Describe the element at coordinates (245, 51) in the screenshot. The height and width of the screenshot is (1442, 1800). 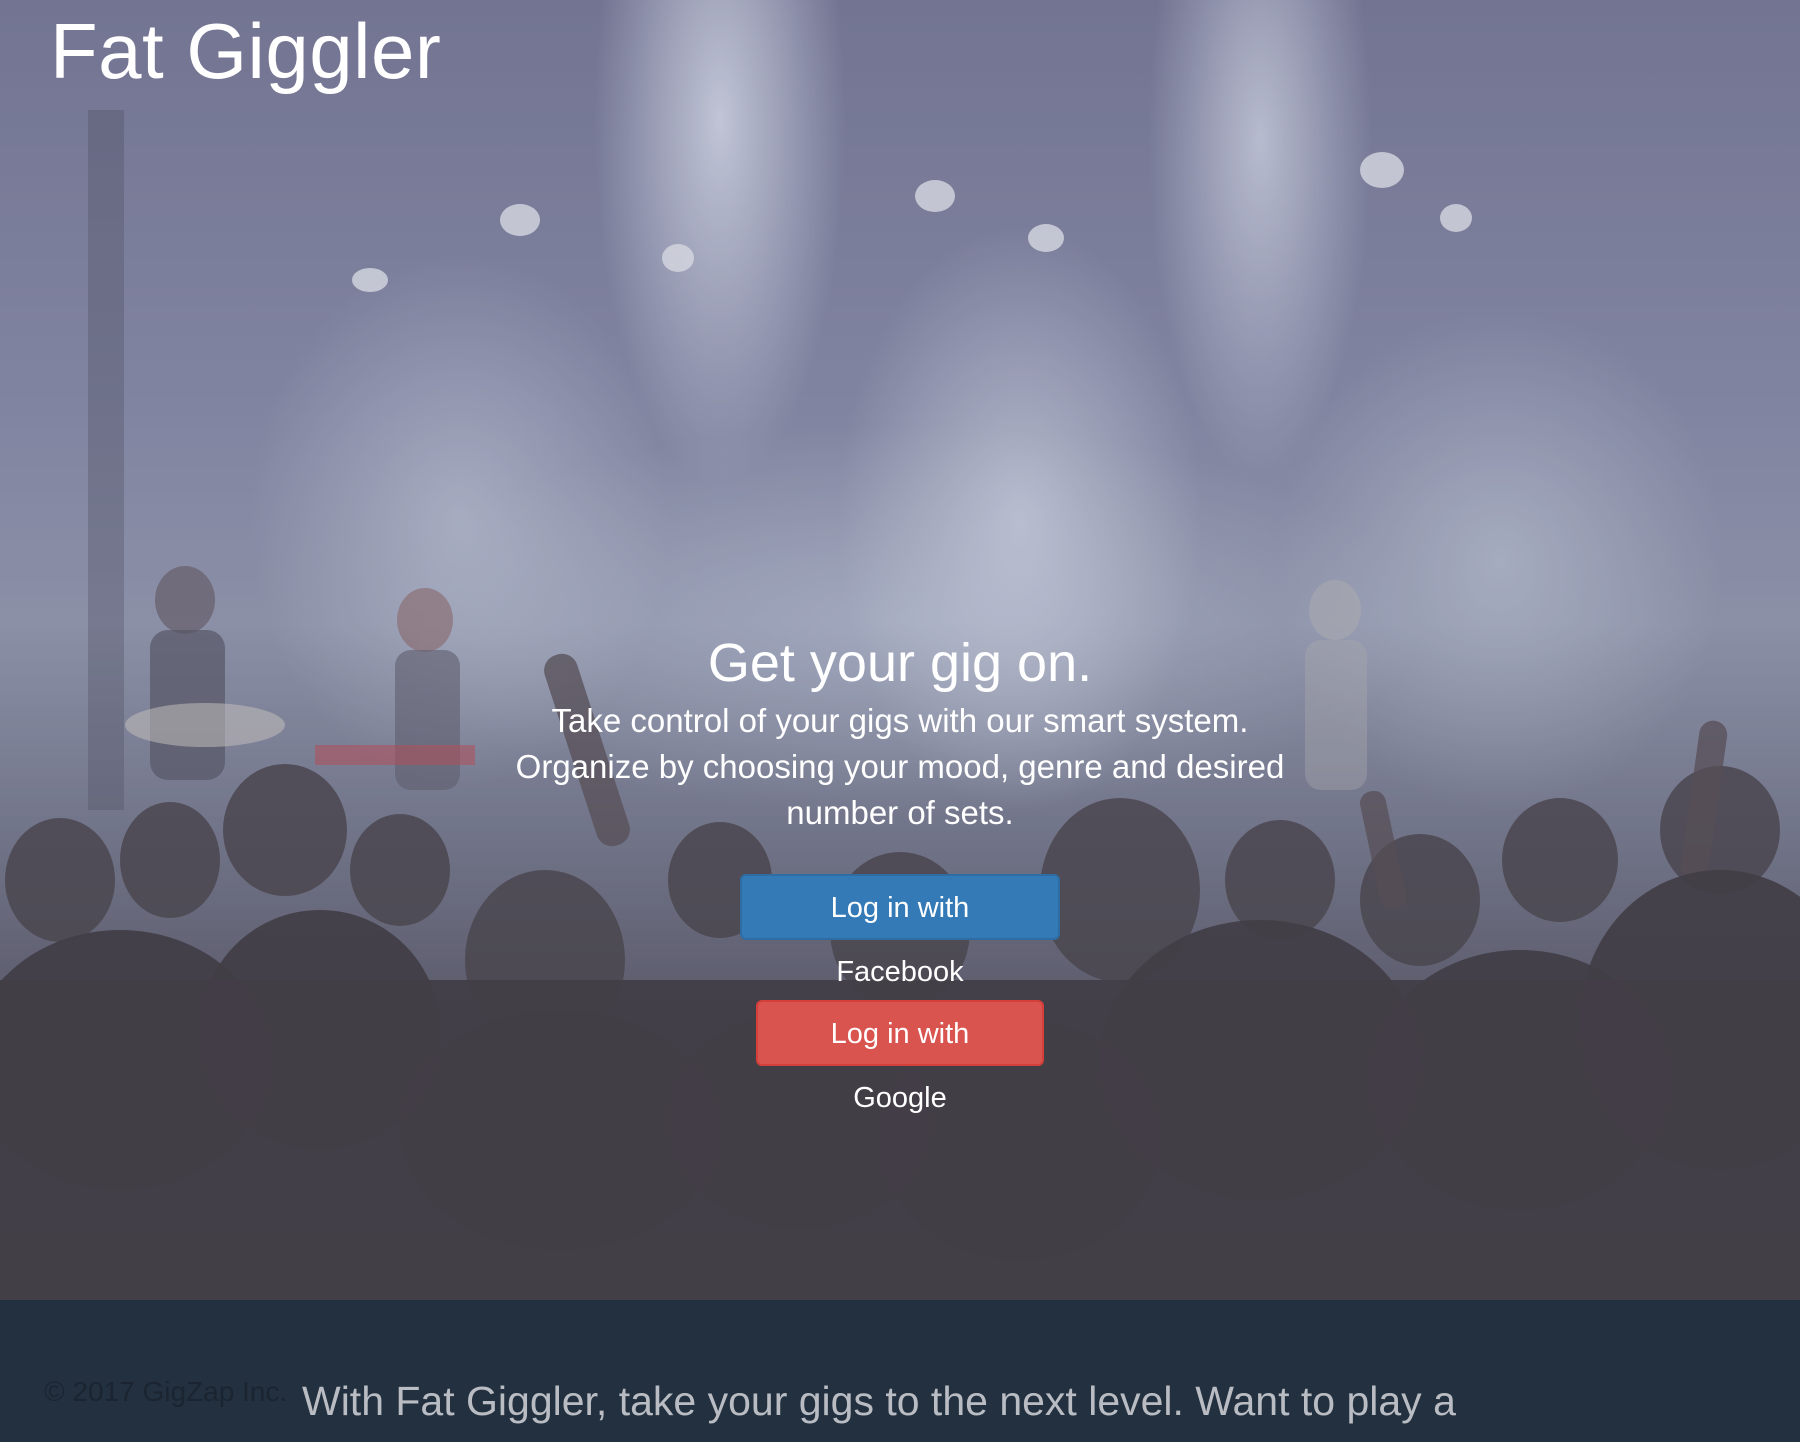
I see `brand-logo: Fat Giggler` at that location.